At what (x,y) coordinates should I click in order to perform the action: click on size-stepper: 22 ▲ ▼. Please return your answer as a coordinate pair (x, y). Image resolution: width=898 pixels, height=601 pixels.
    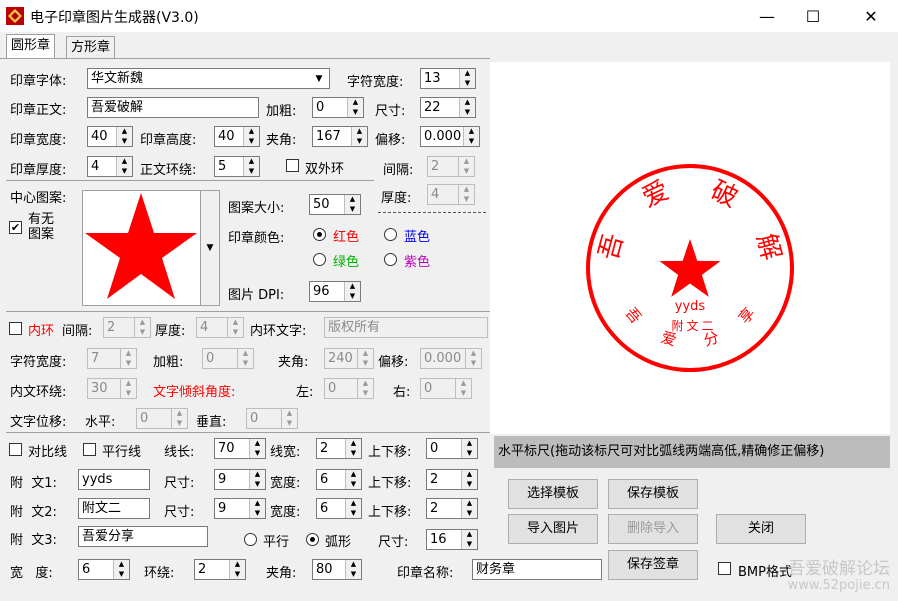
    Looking at the image, I should click on (448, 107).